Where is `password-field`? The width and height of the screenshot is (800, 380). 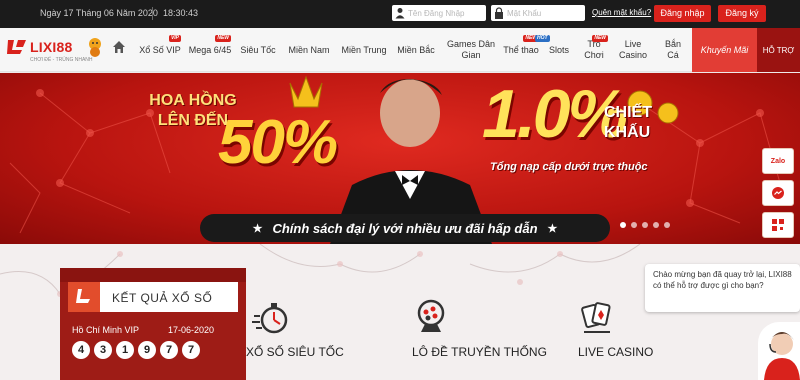 password-field is located at coordinates (538, 13).